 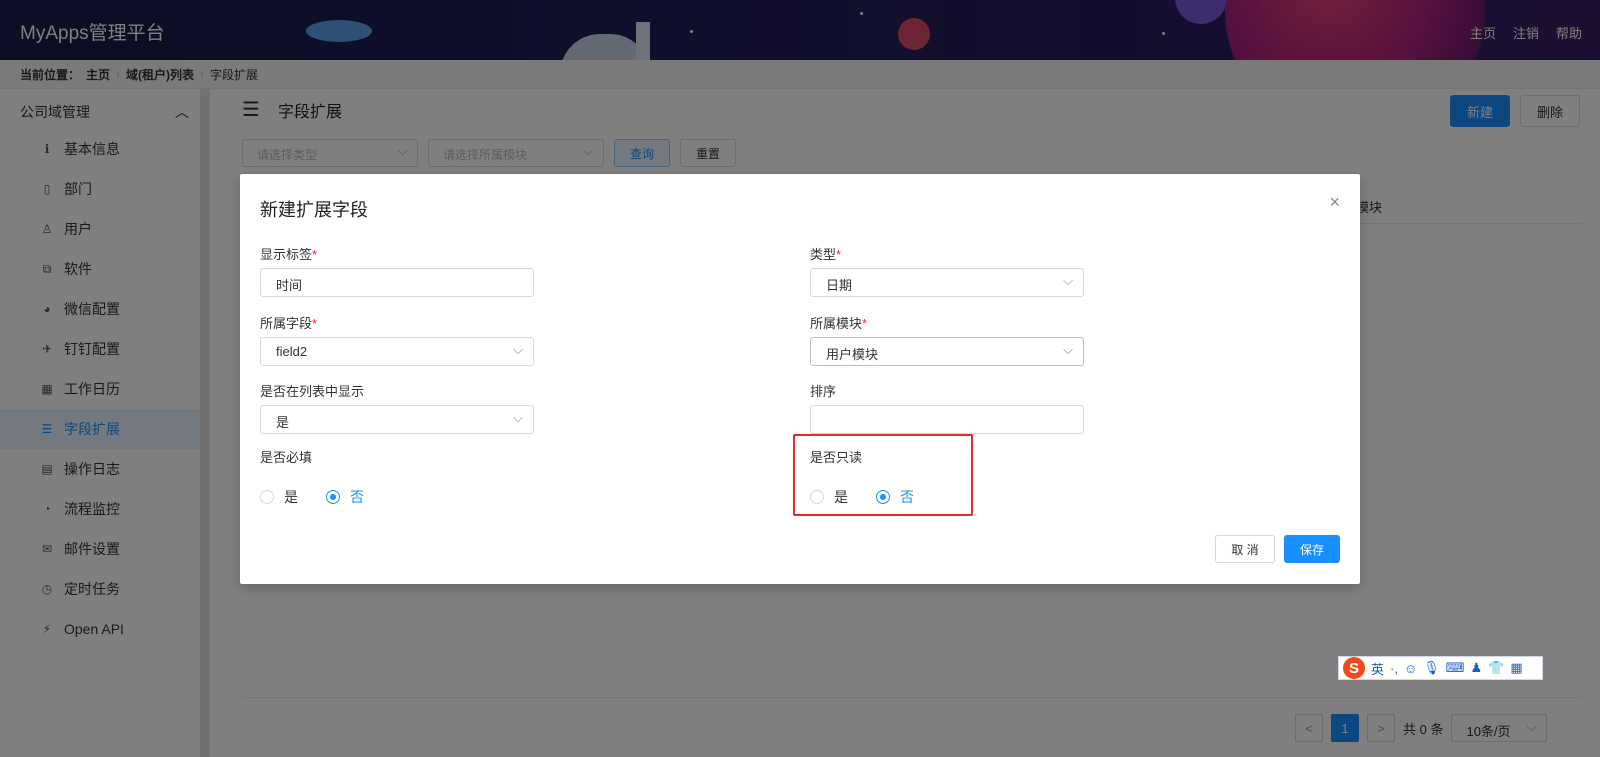 What do you see at coordinates (823, 391) in the screenshot?
I see `sort-label: 排序` at bounding box center [823, 391].